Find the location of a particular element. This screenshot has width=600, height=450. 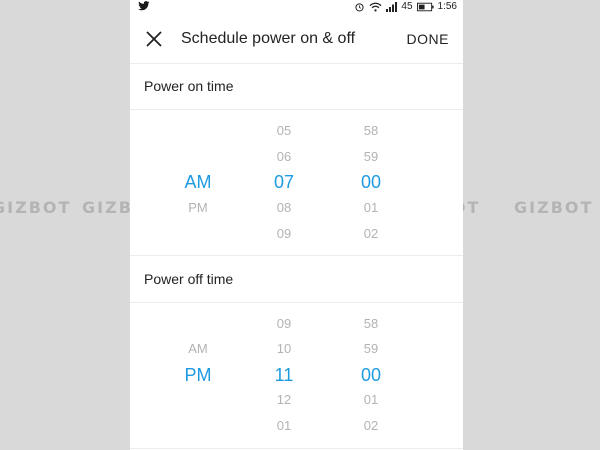

battery-icon is located at coordinates (425, 6).